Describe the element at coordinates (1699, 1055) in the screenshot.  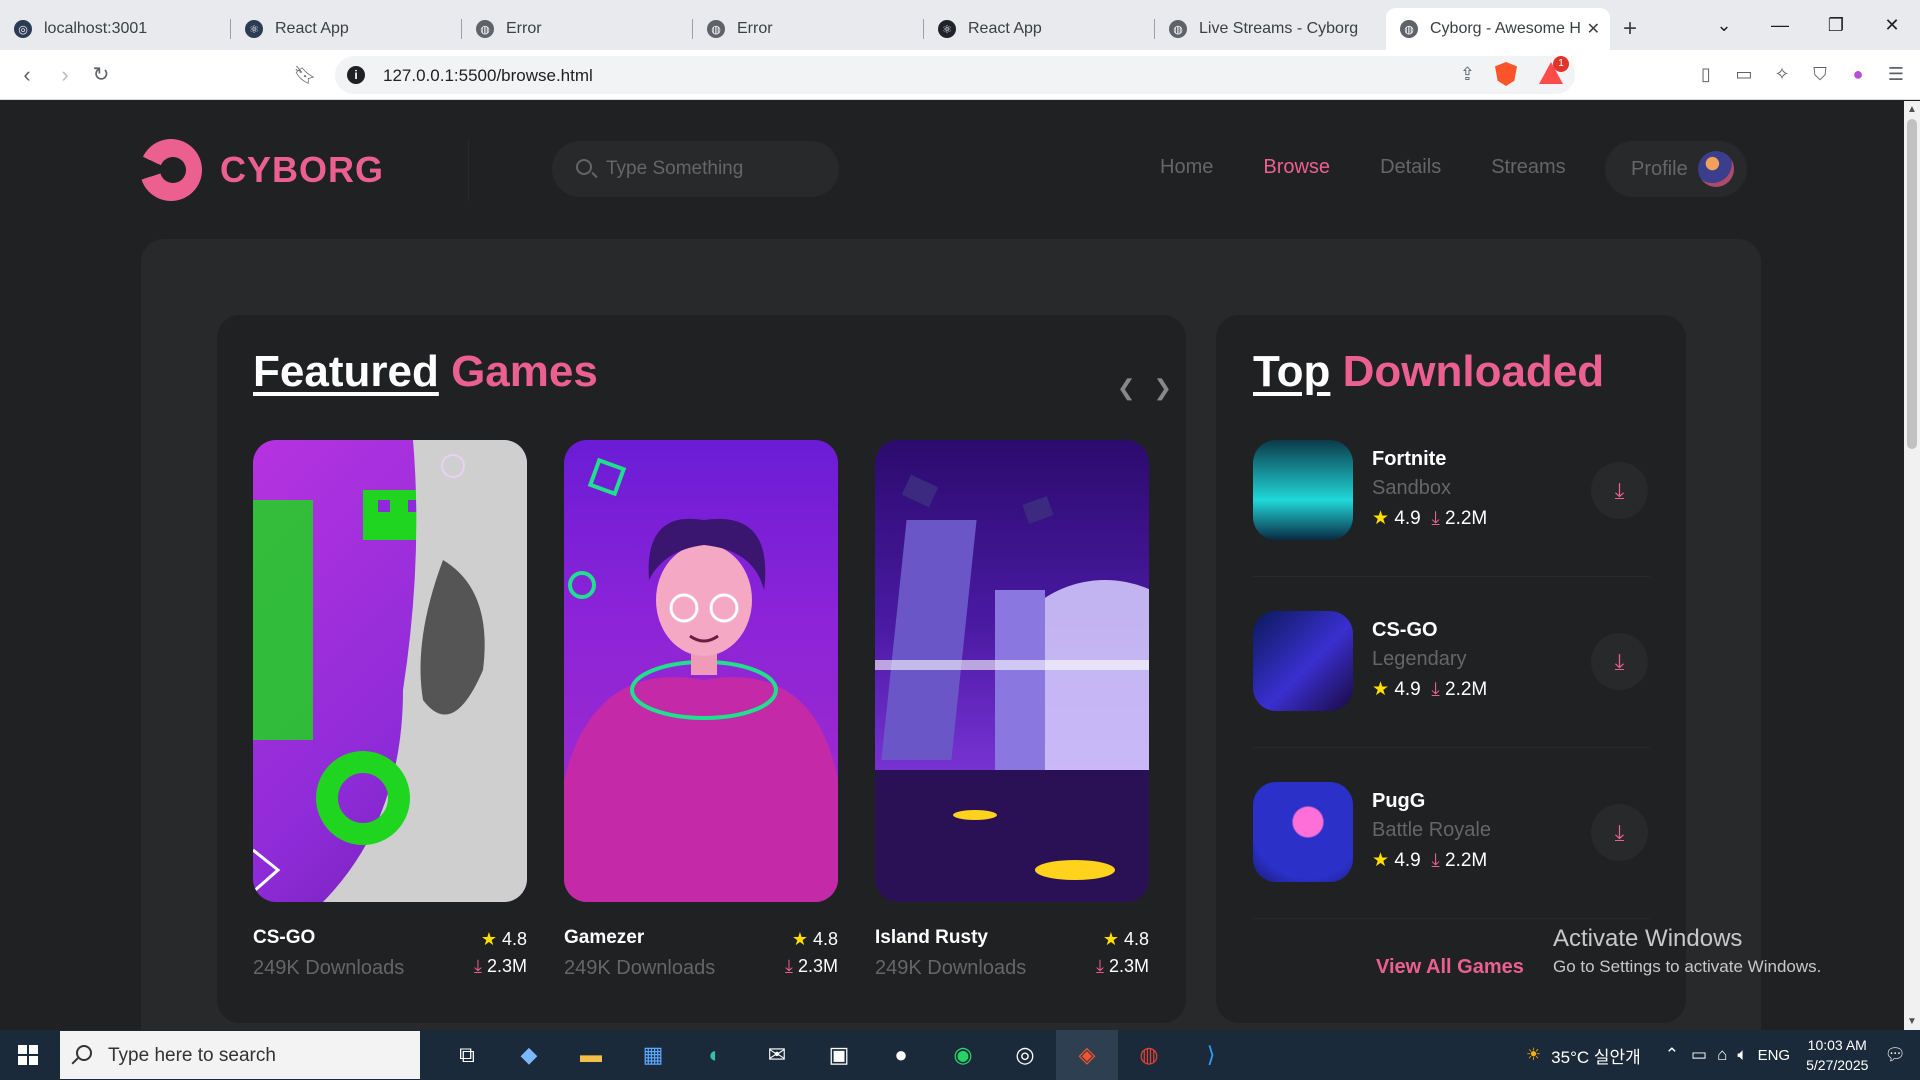
I see `battery-icon: ▭` at that location.